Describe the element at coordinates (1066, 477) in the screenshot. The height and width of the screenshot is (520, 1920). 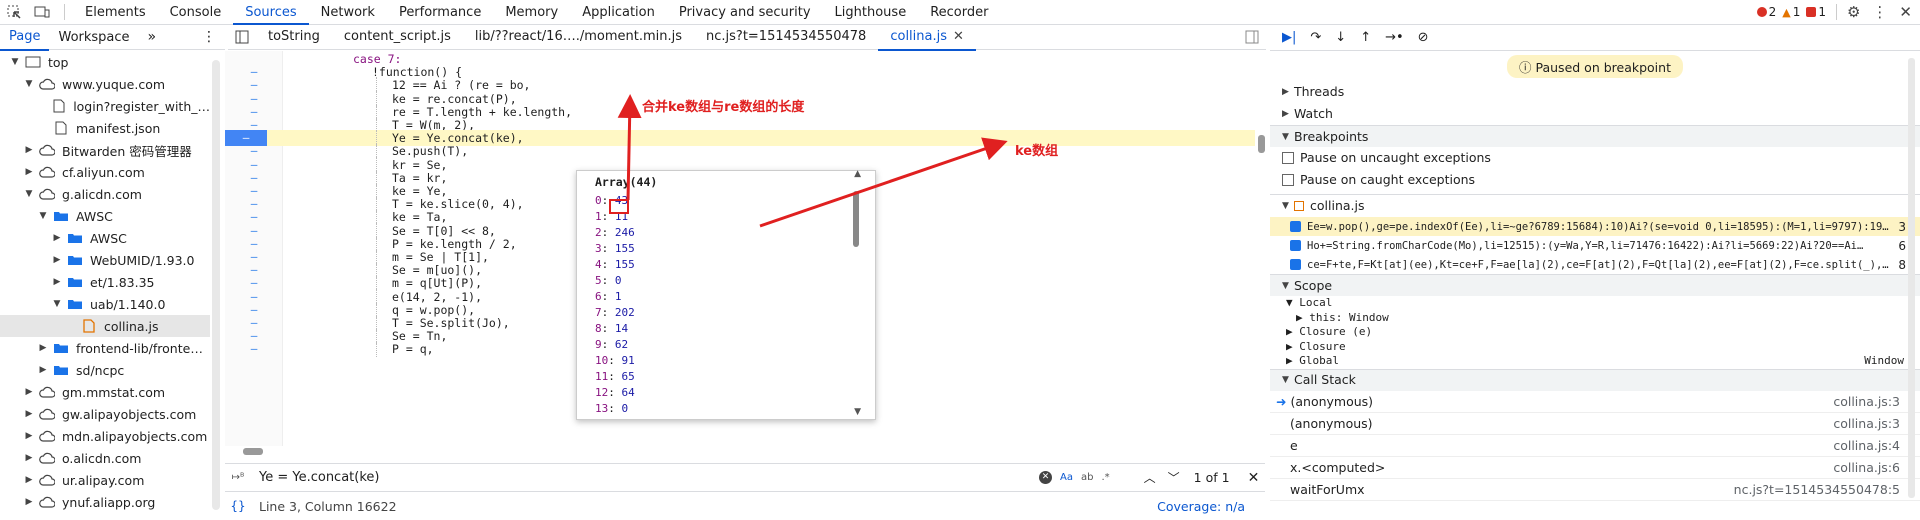
I see `match-case-toggle: Aa` at that location.